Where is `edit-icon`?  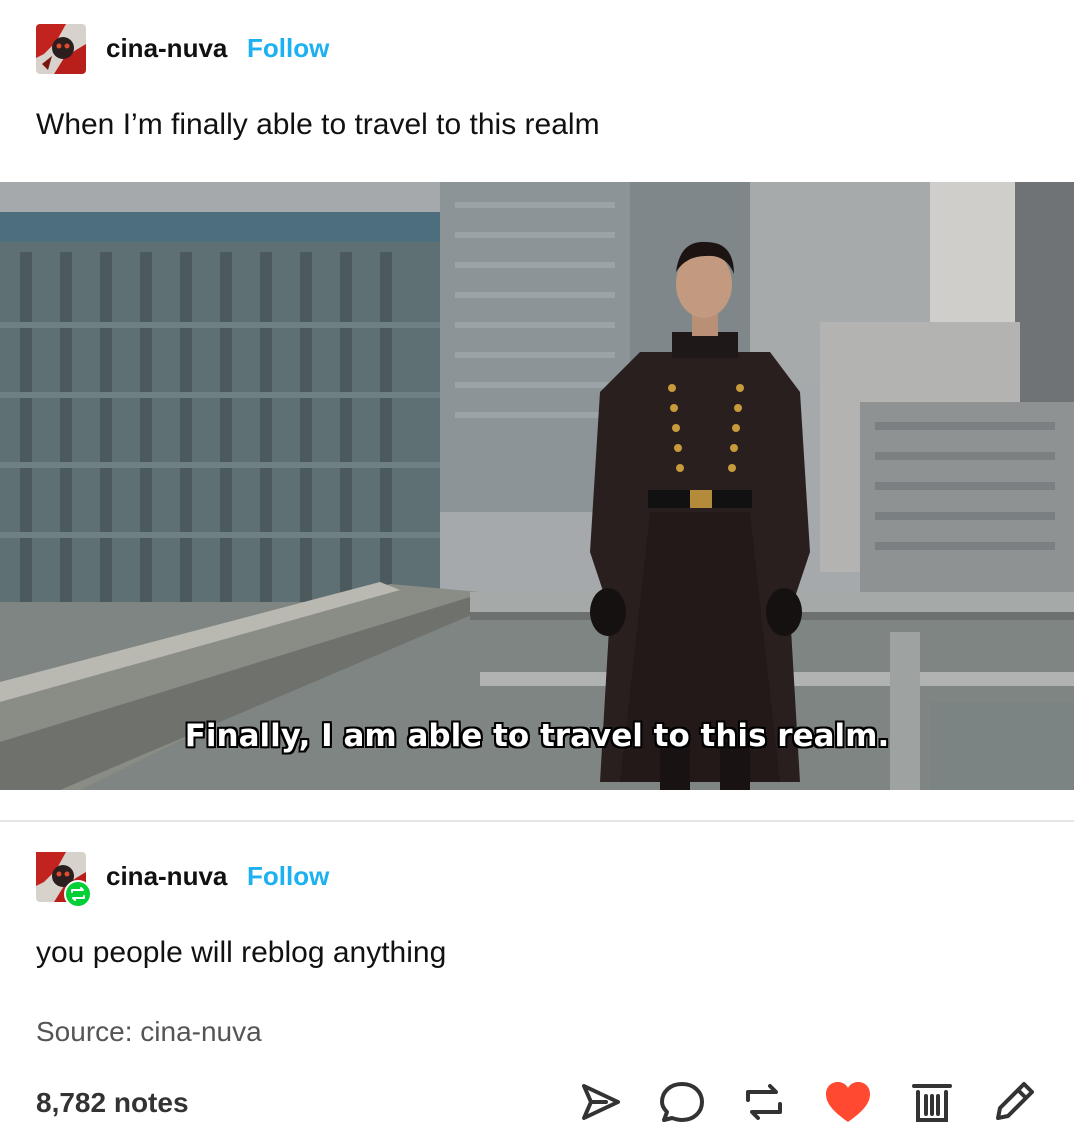 edit-icon is located at coordinates (1014, 1102).